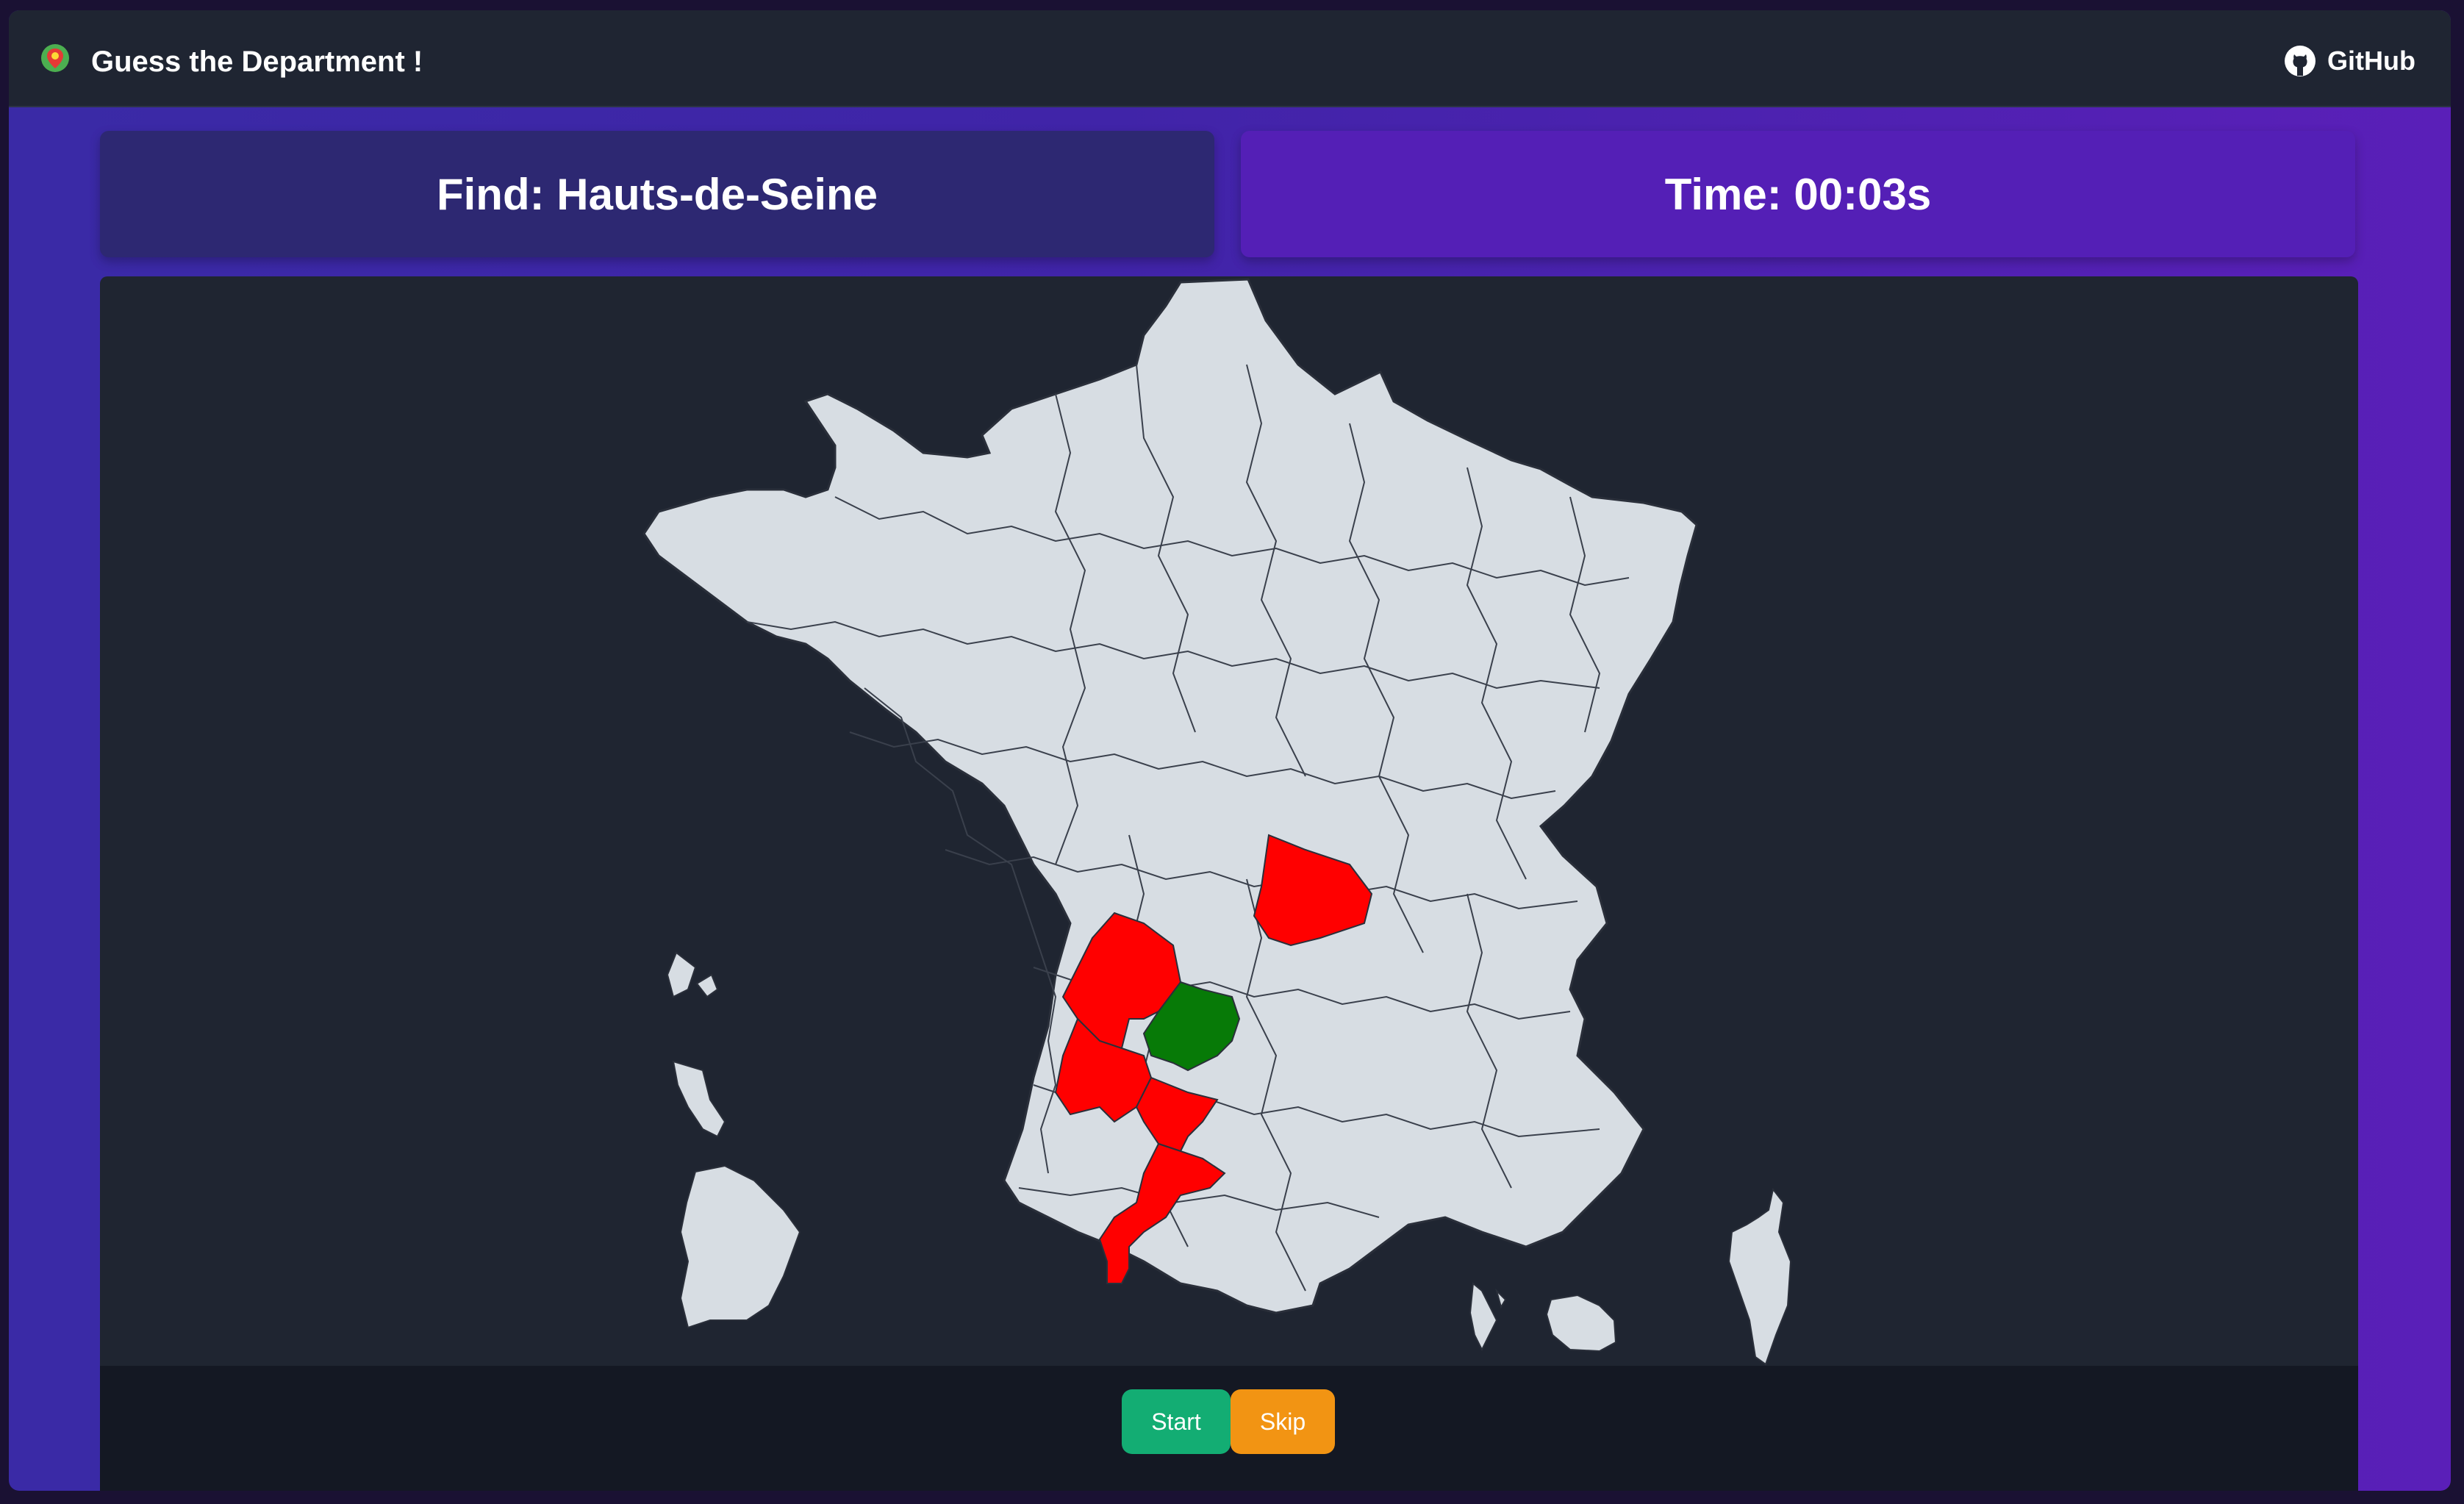  What do you see at coordinates (1488, 1317) in the screenshot?
I see `mayotte` at bounding box center [1488, 1317].